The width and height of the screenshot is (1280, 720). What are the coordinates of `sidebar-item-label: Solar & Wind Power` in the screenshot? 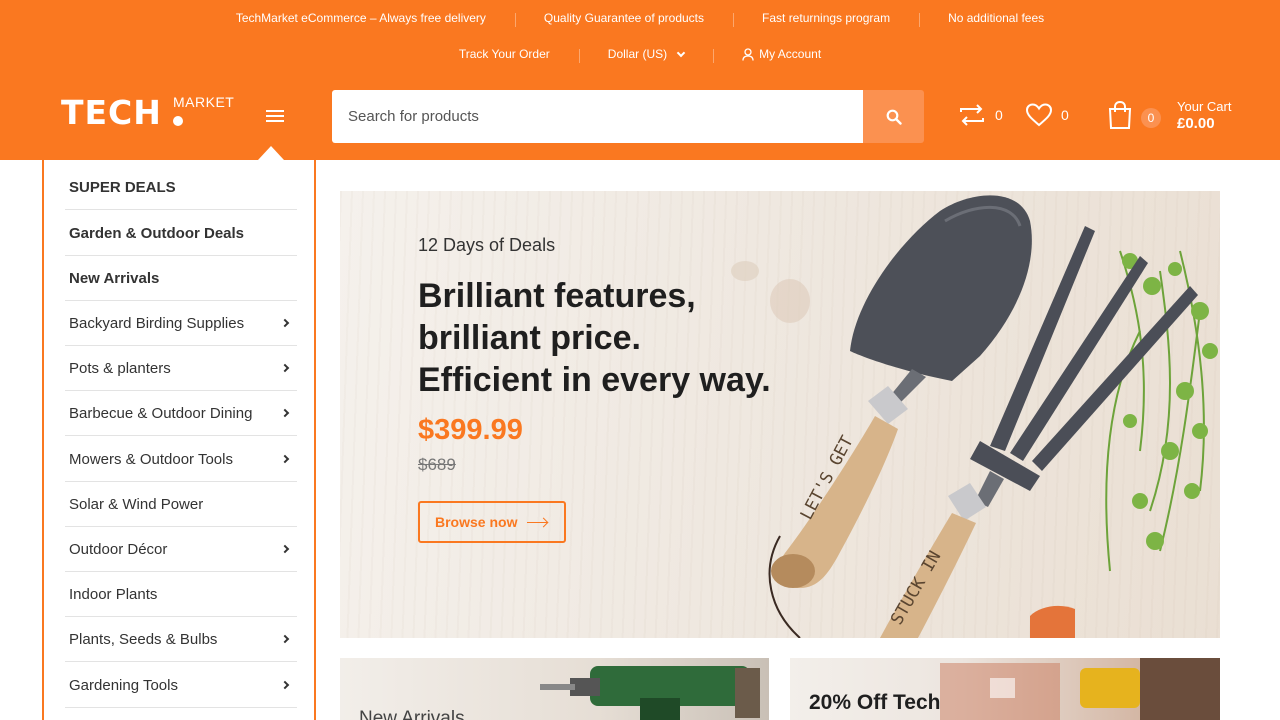 It's located at (136, 504).